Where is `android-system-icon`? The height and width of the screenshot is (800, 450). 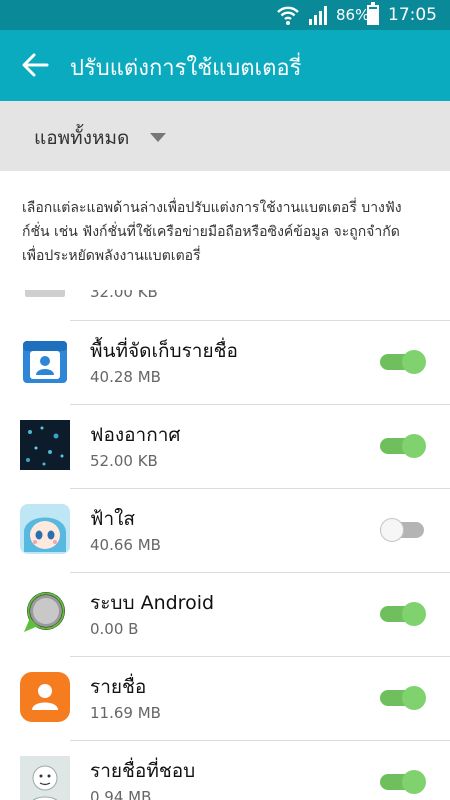
android-system-icon is located at coordinates (44, 612).